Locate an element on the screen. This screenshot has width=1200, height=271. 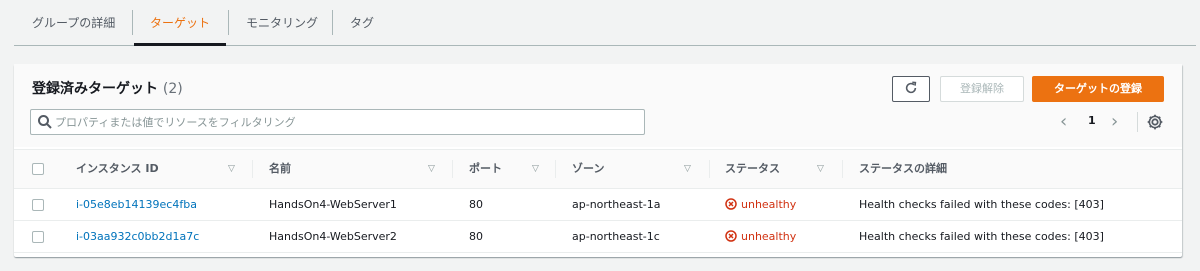
search-input is located at coordinates (345, 122).